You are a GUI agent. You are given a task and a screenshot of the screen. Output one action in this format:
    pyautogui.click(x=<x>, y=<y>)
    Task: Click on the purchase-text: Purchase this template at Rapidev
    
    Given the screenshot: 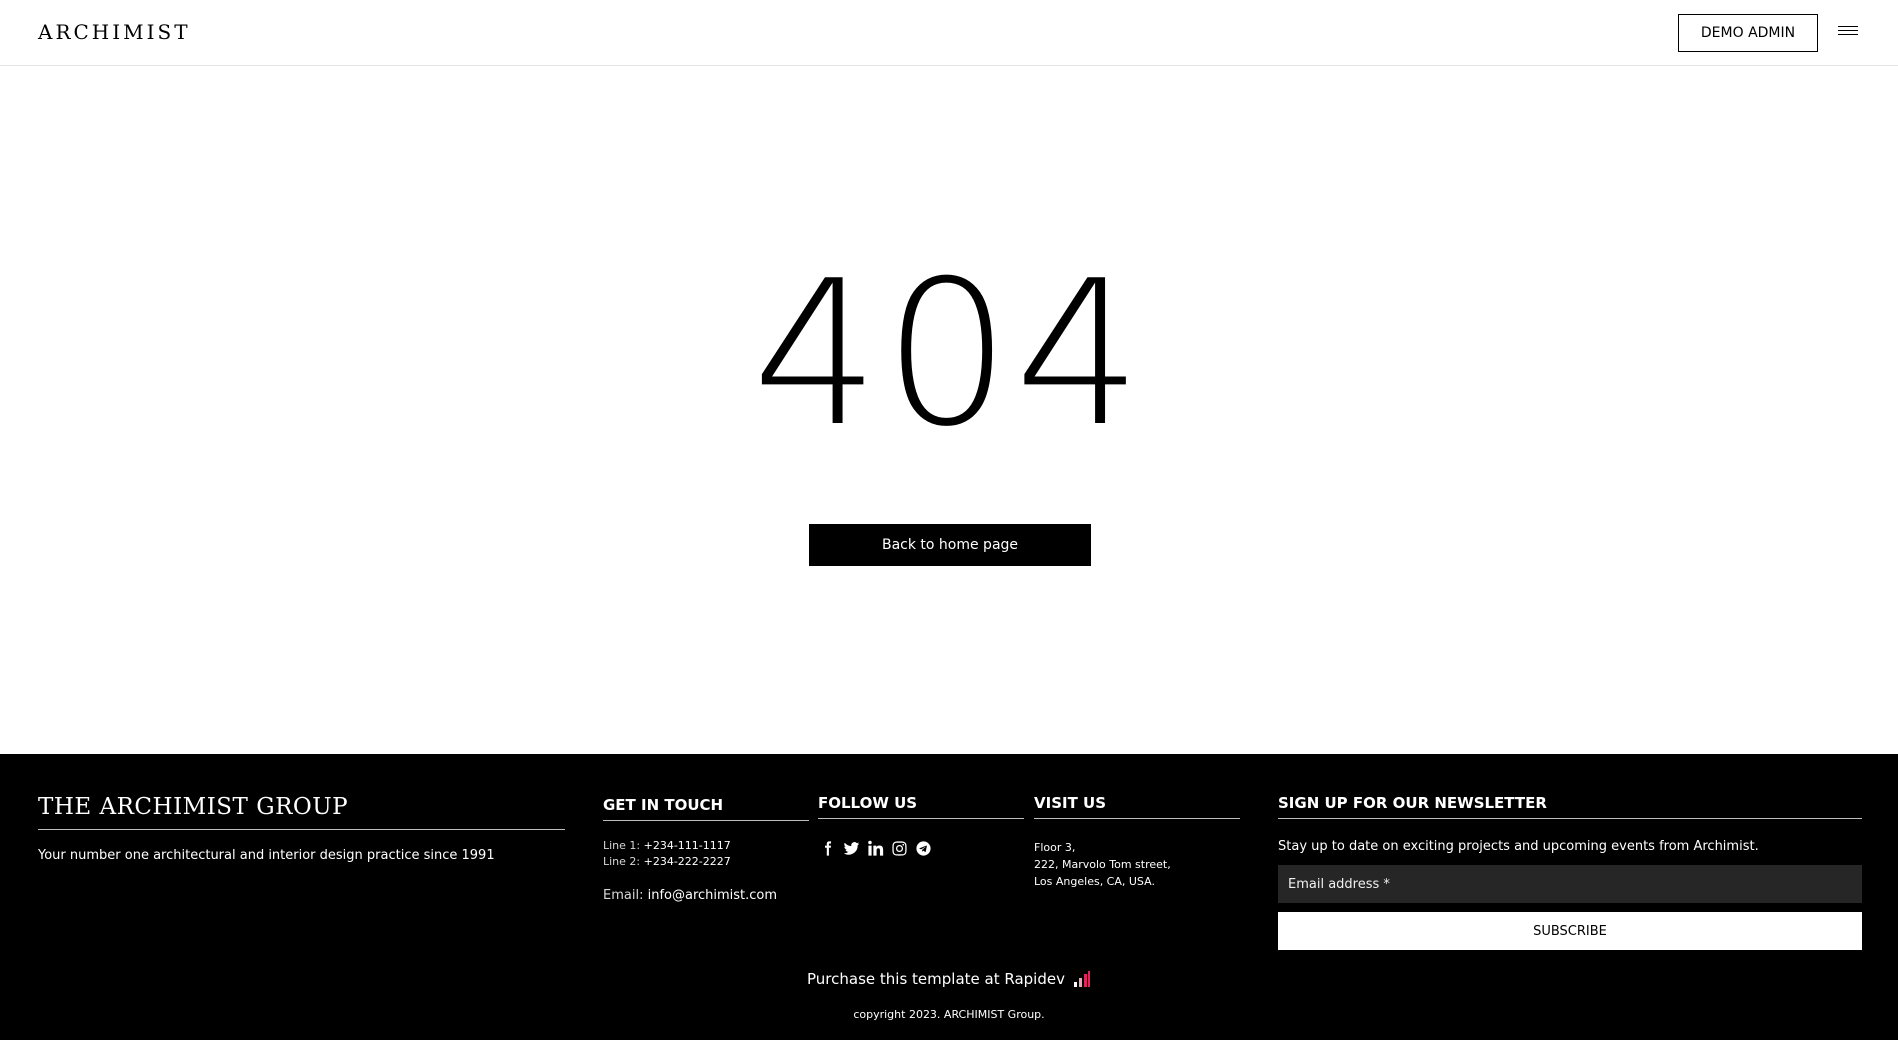 What is the action you would take?
    pyautogui.click(x=936, y=979)
    